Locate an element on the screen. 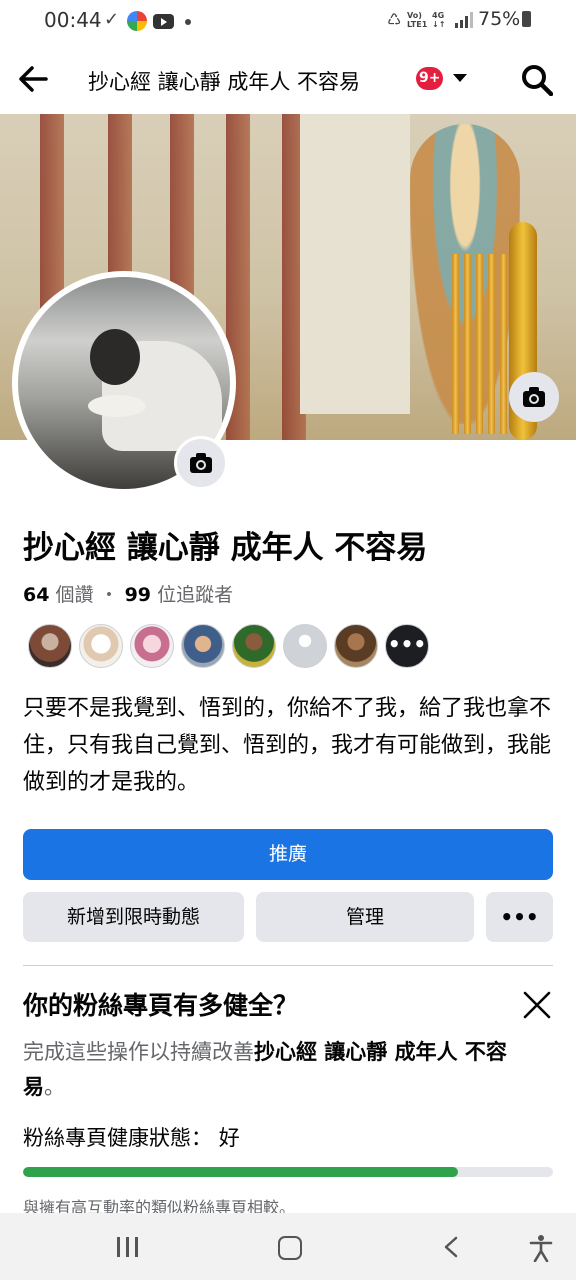 This screenshot has height=1280, width=576. recents-icon is located at coordinates (128, 1247).